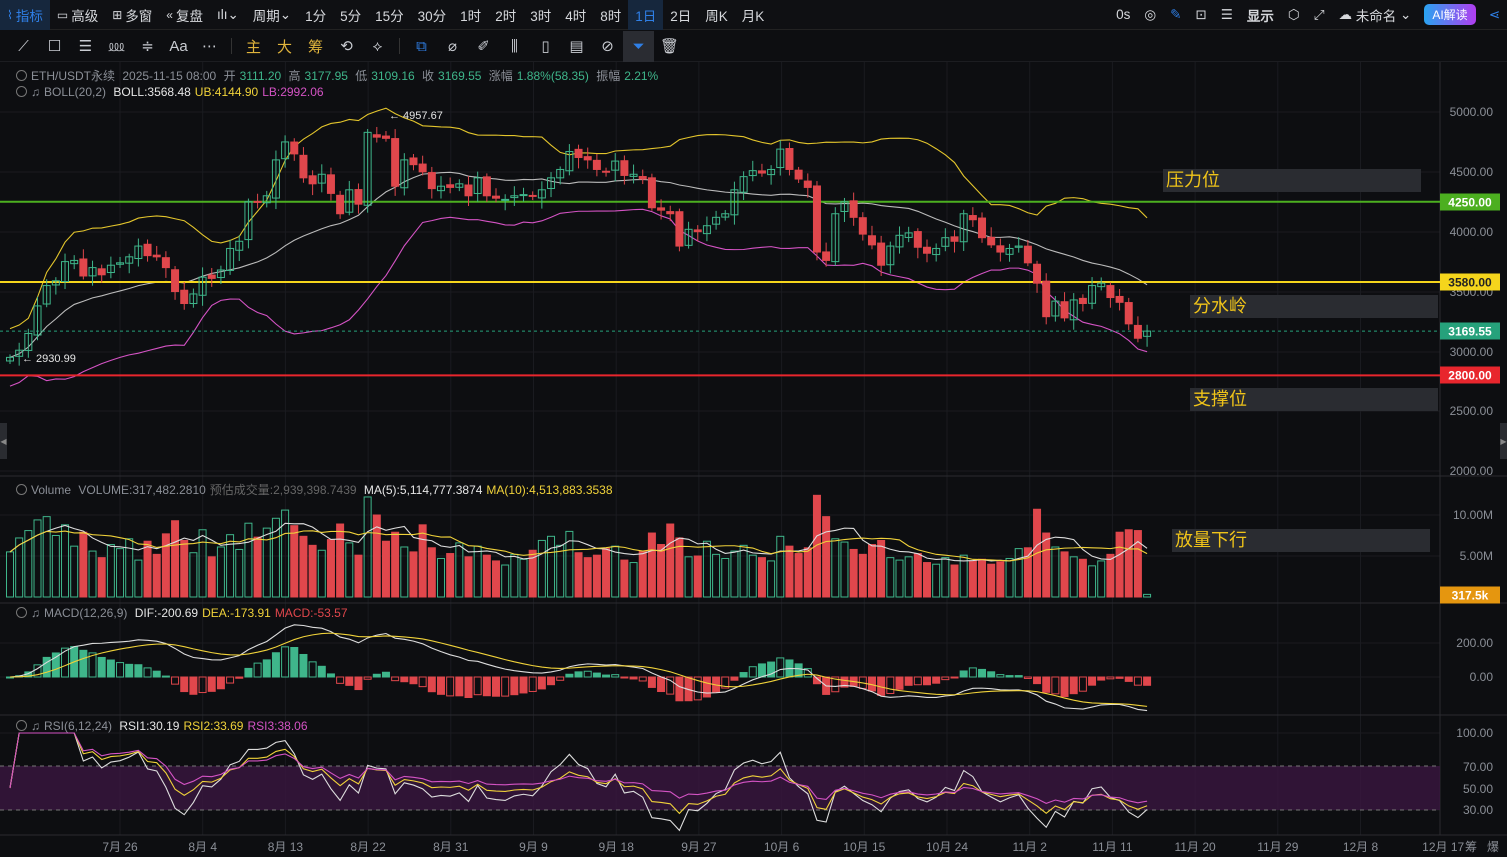  Describe the element at coordinates (203, 847) in the screenshot. I see `time-label: 8月 4` at that location.